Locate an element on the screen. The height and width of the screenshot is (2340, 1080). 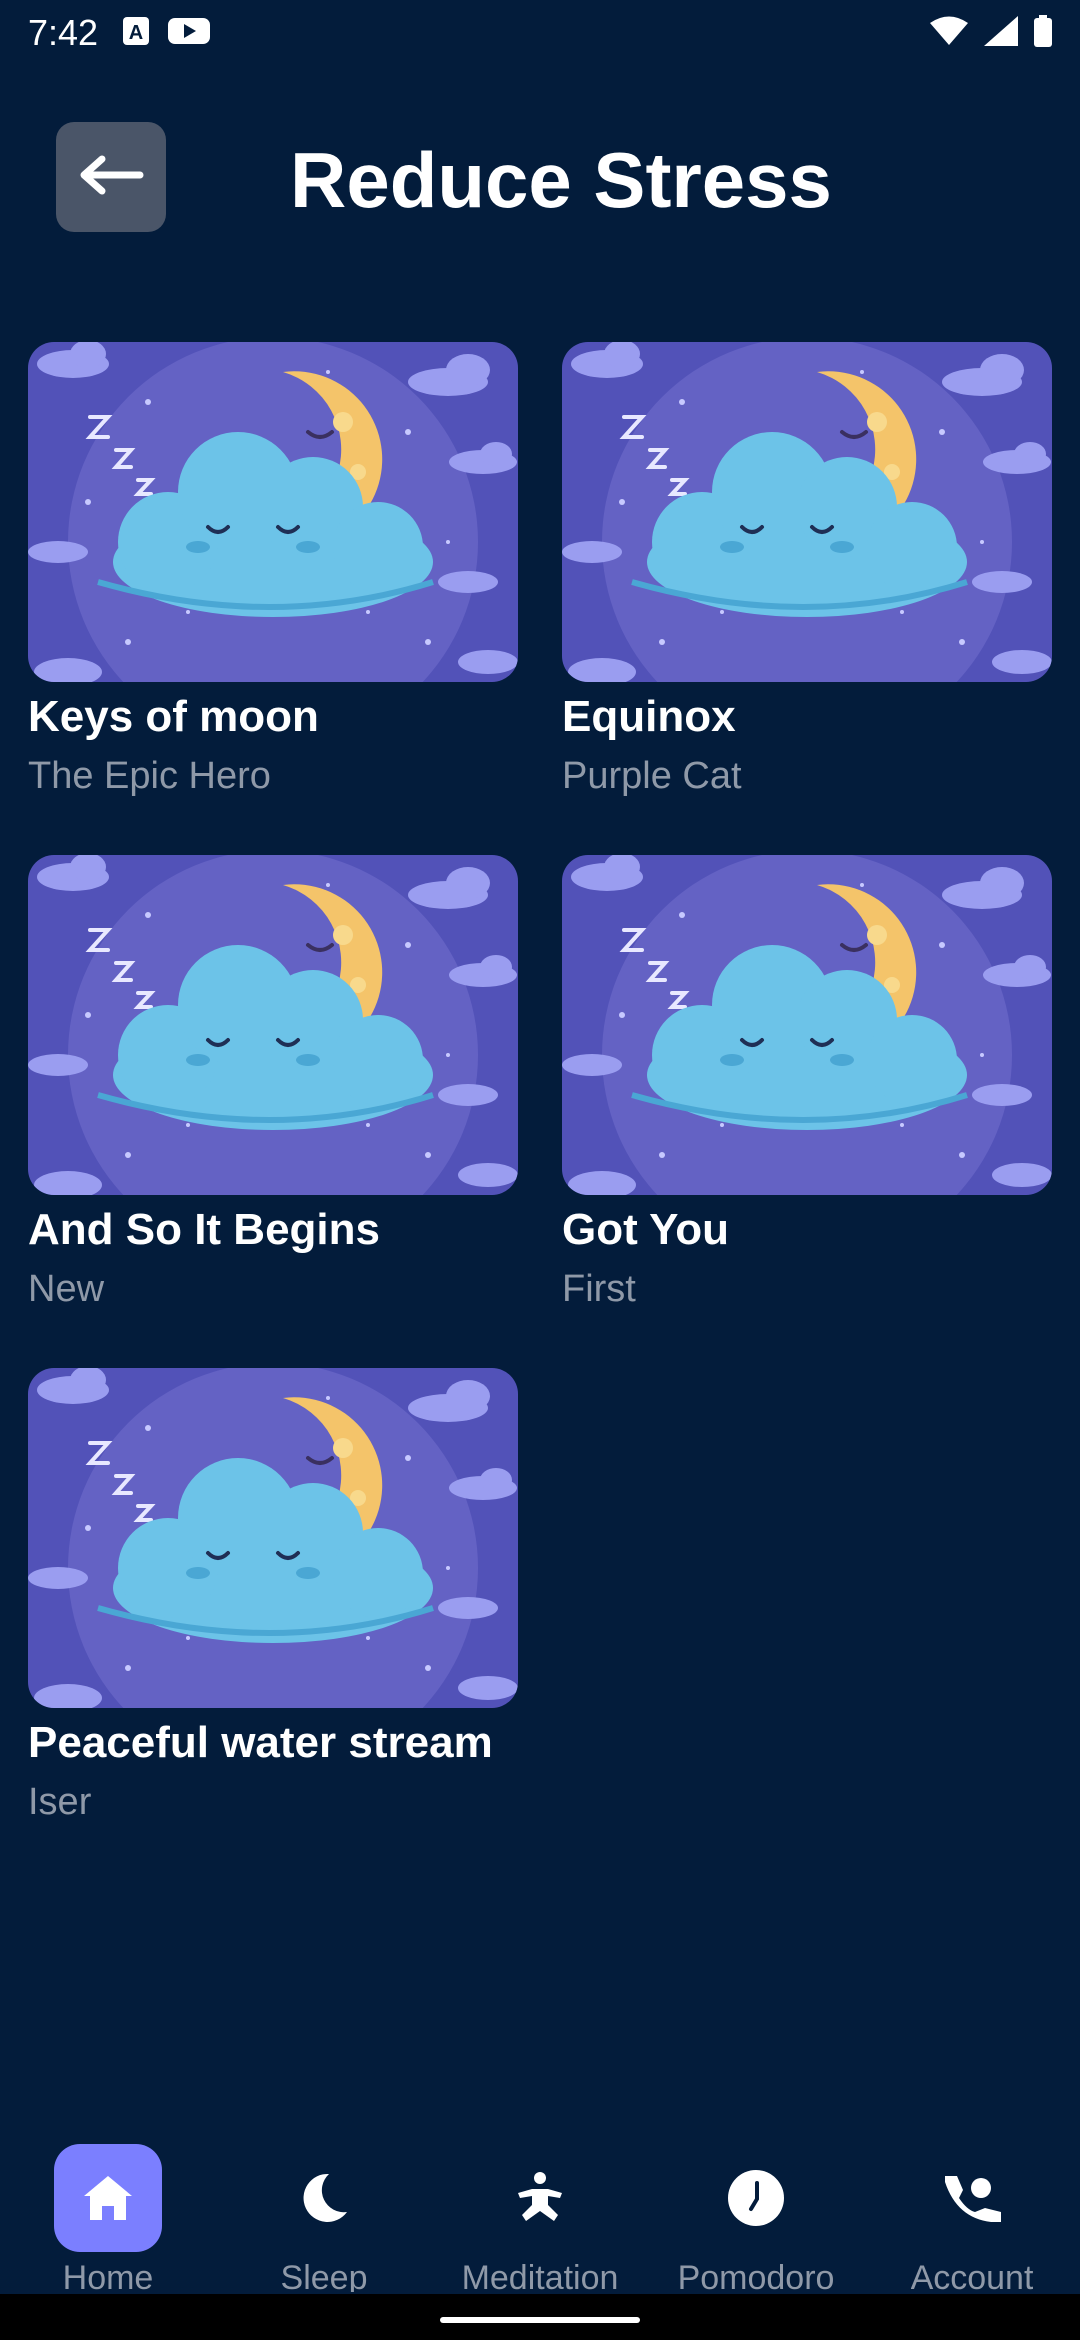
nav-label: Pomodoro is located at coordinates (756, 2275).